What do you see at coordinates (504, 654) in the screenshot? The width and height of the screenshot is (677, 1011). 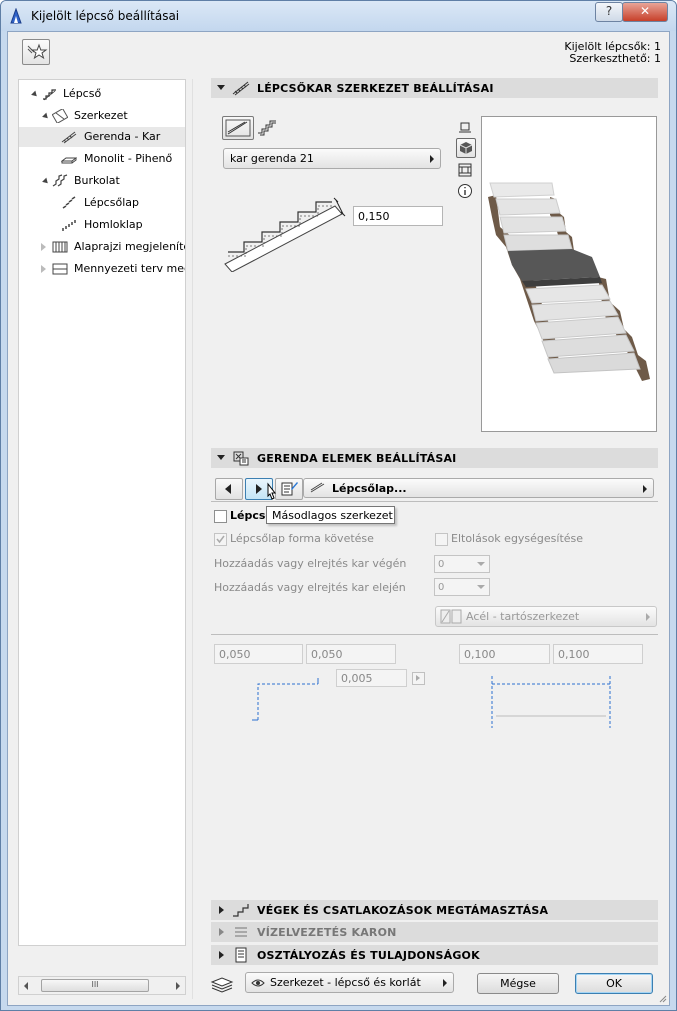 I see `right-dimension-input-1: 0,100` at bounding box center [504, 654].